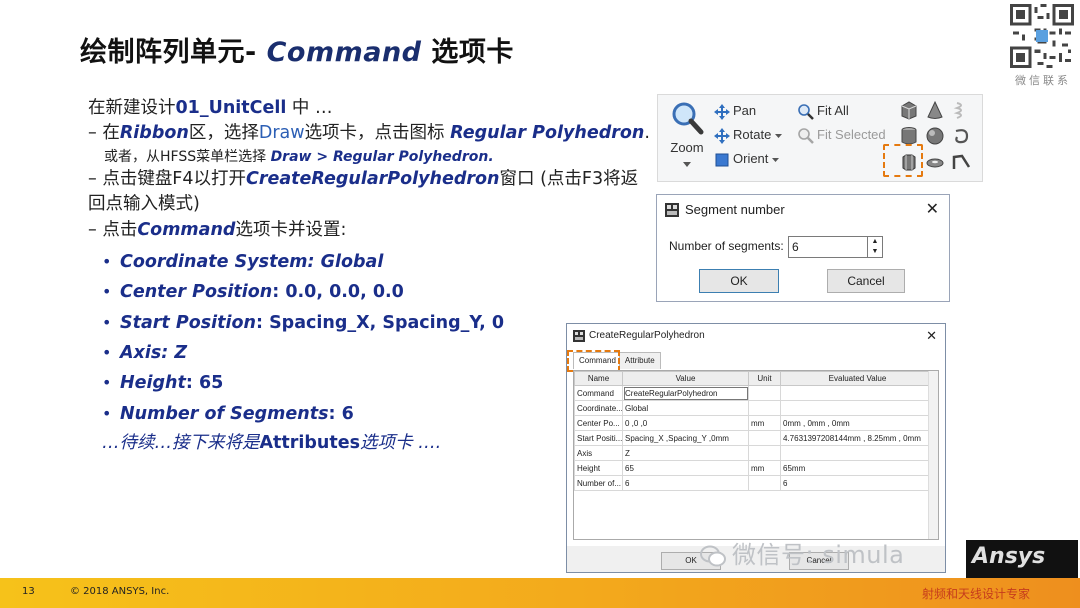 The image size is (1080, 608). Describe the element at coordinates (368, 414) in the screenshot. I see `list-item: Number of Segments: 6` at that location.